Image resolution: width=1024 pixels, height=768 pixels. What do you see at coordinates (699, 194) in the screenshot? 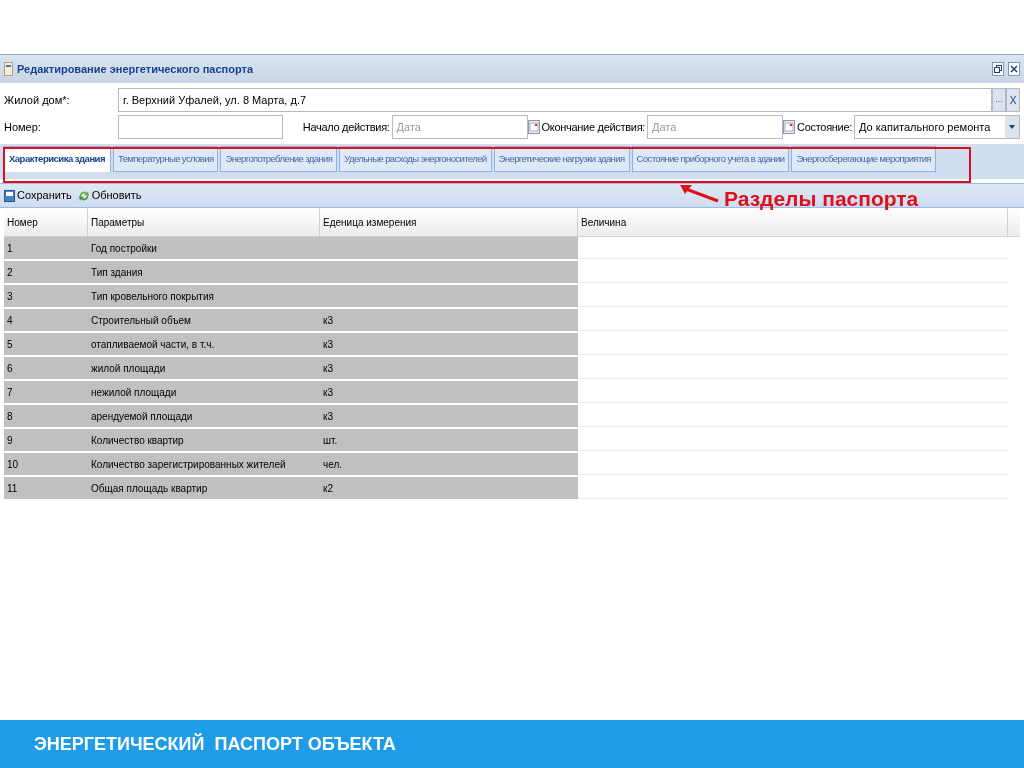
I see `arrow-icon` at bounding box center [699, 194].